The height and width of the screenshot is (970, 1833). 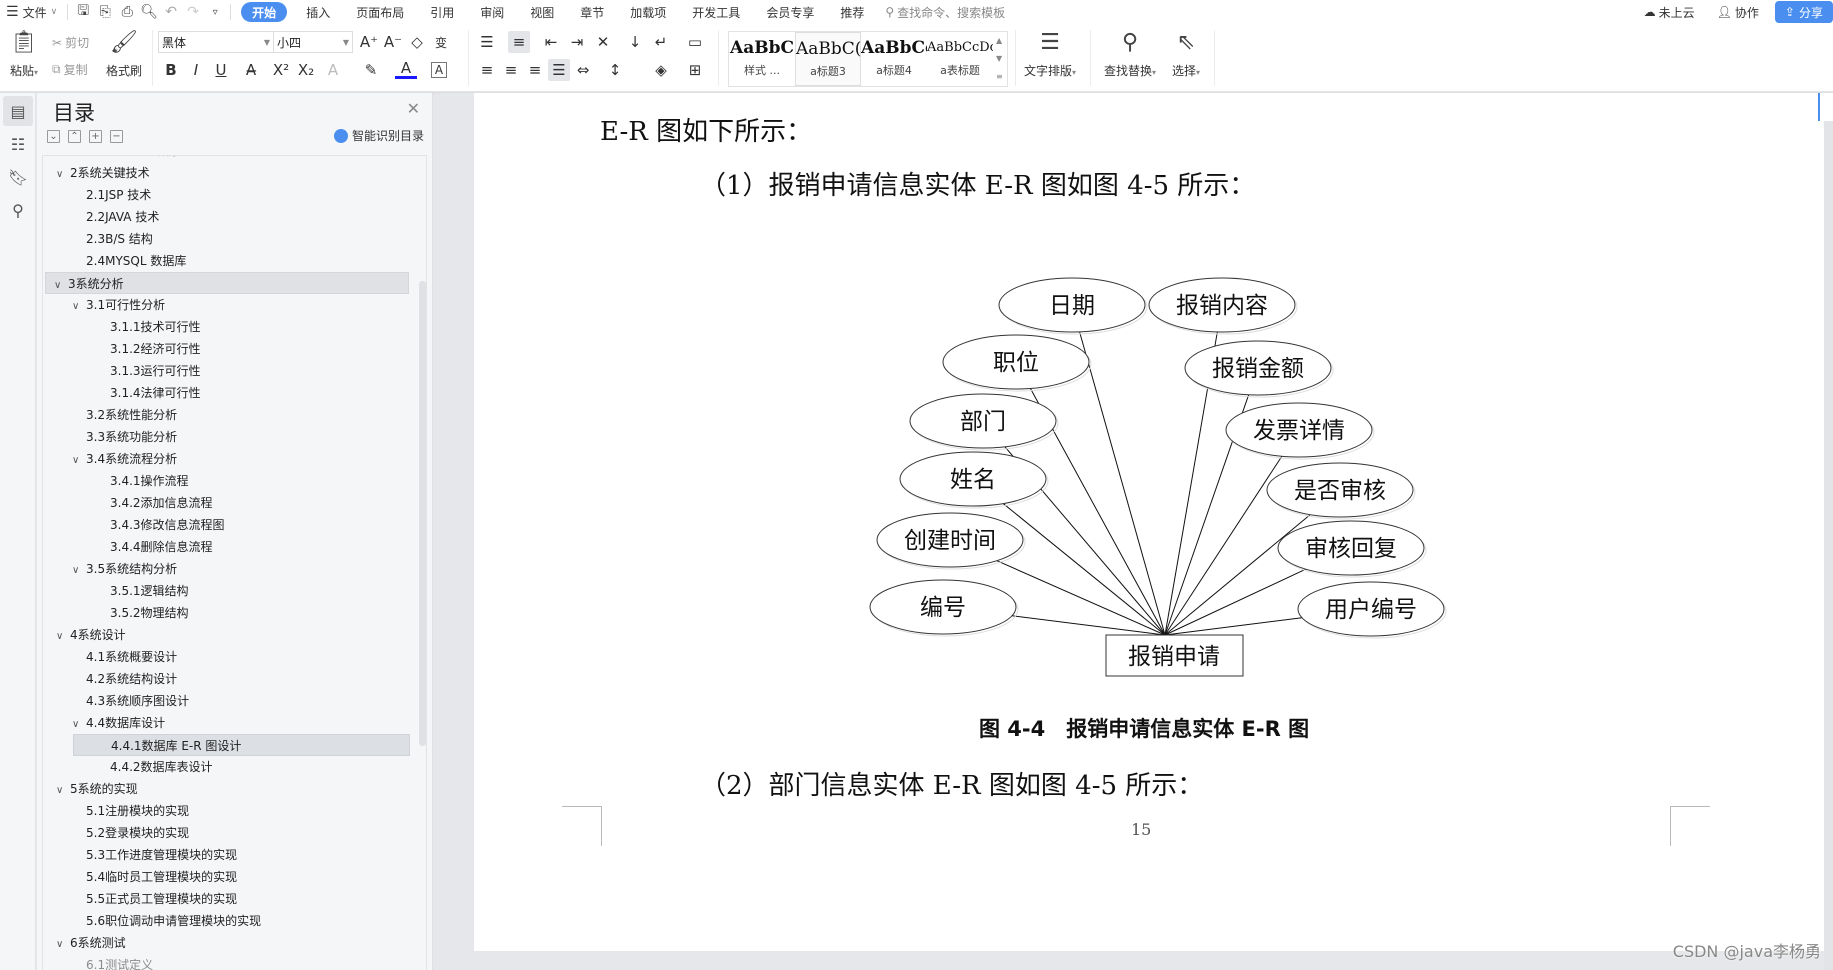 What do you see at coordinates (229, 459) in the screenshot?
I see `toc-item: ∨ 3.4系统流程分析` at bounding box center [229, 459].